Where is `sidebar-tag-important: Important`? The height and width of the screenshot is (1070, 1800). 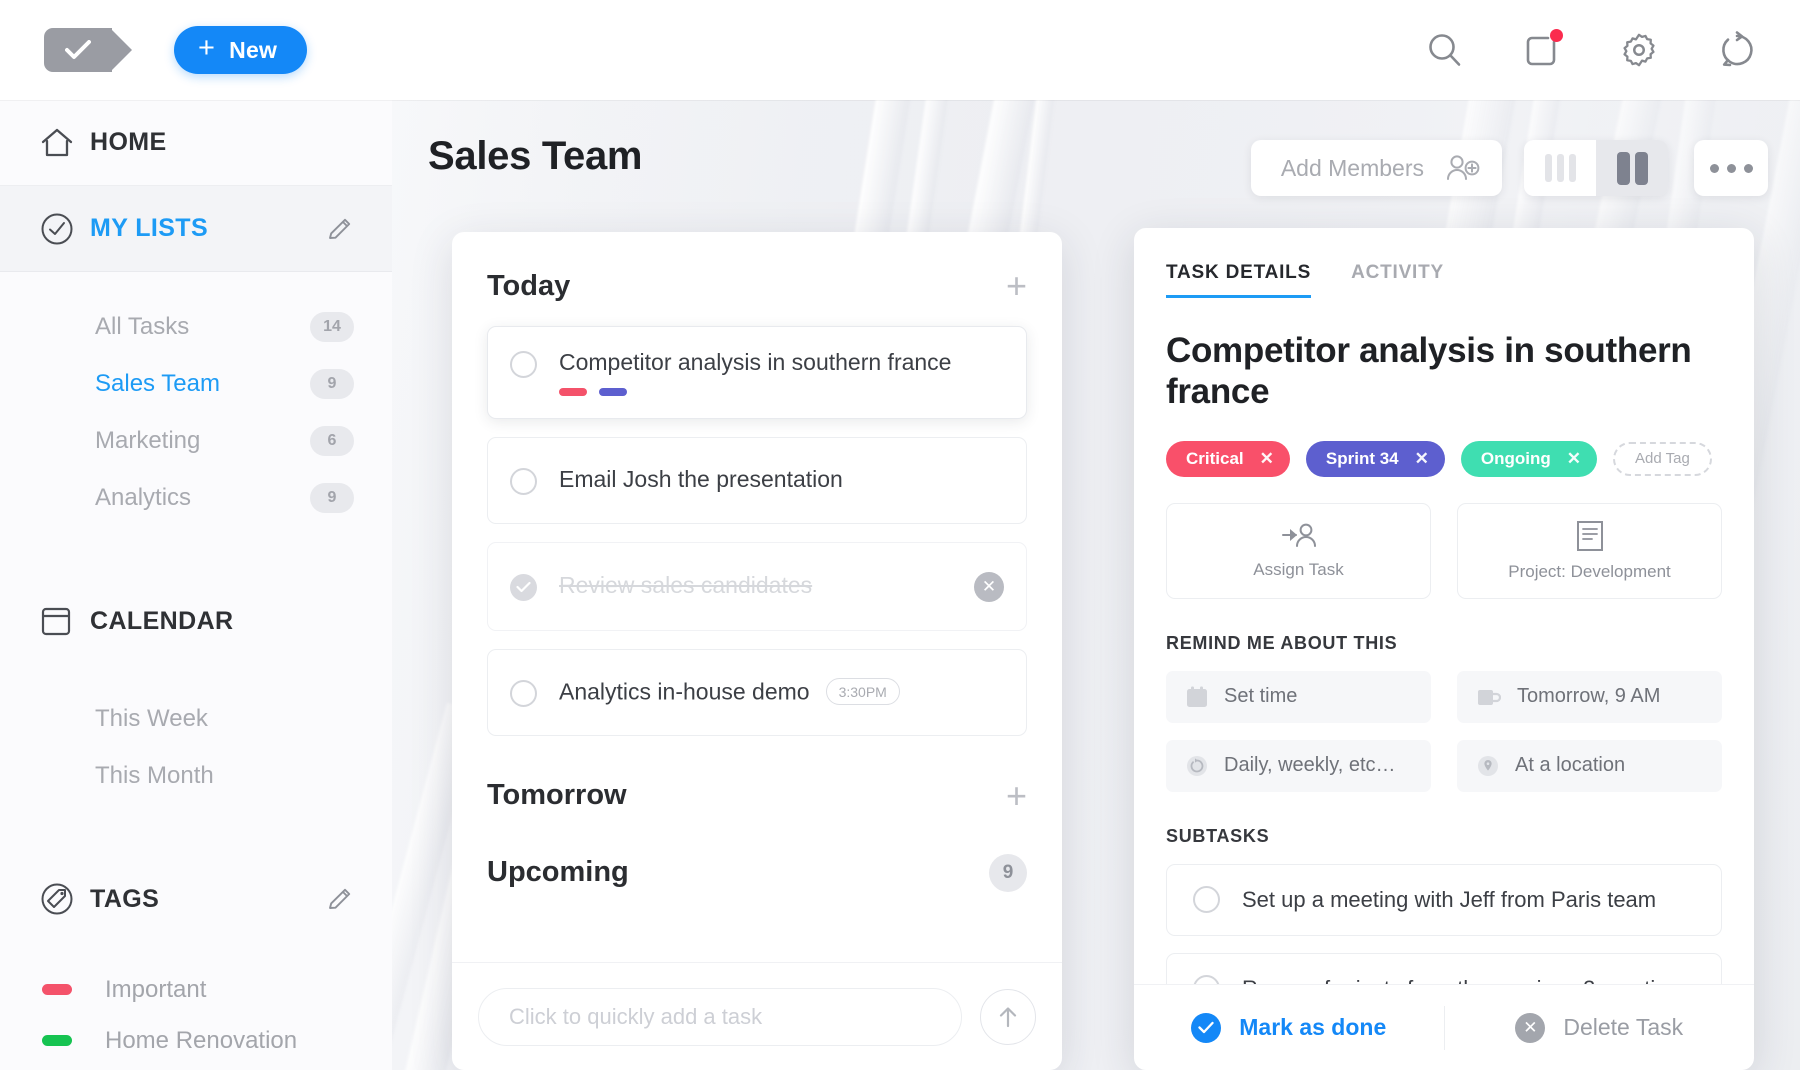
sidebar-tag-important: Important is located at coordinates (196, 989).